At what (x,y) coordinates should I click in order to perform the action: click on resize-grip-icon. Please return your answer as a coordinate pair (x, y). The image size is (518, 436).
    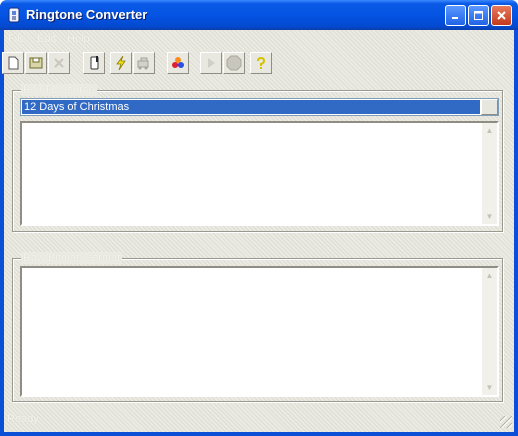
    Looking at the image, I should click on (506, 422).